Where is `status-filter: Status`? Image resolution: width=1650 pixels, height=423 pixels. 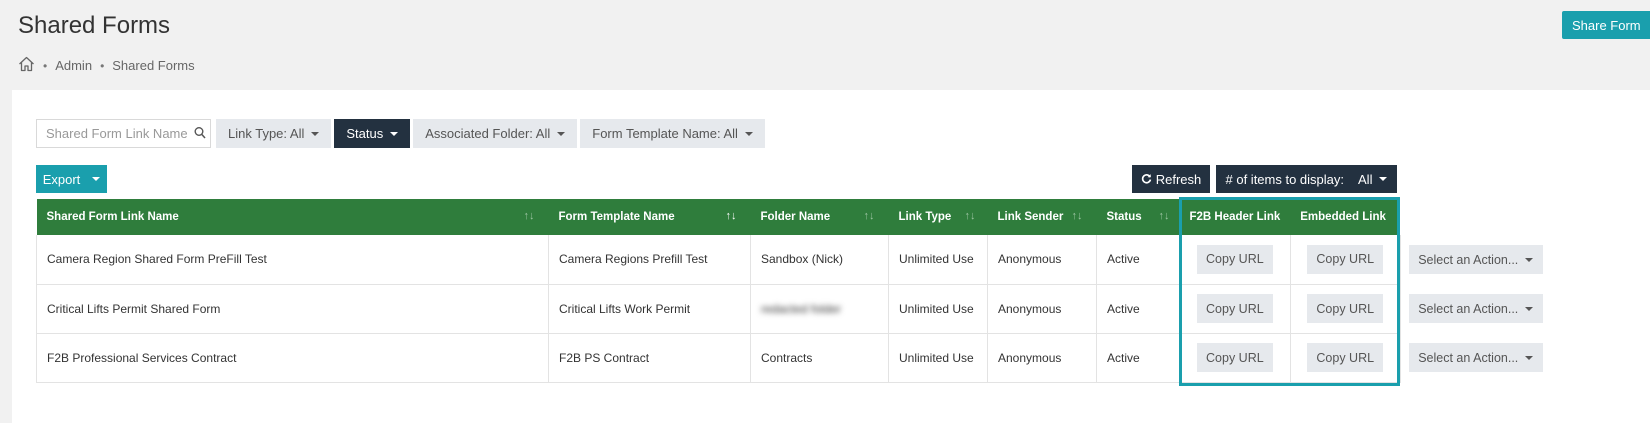
status-filter: Status is located at coordinates (372, 133).